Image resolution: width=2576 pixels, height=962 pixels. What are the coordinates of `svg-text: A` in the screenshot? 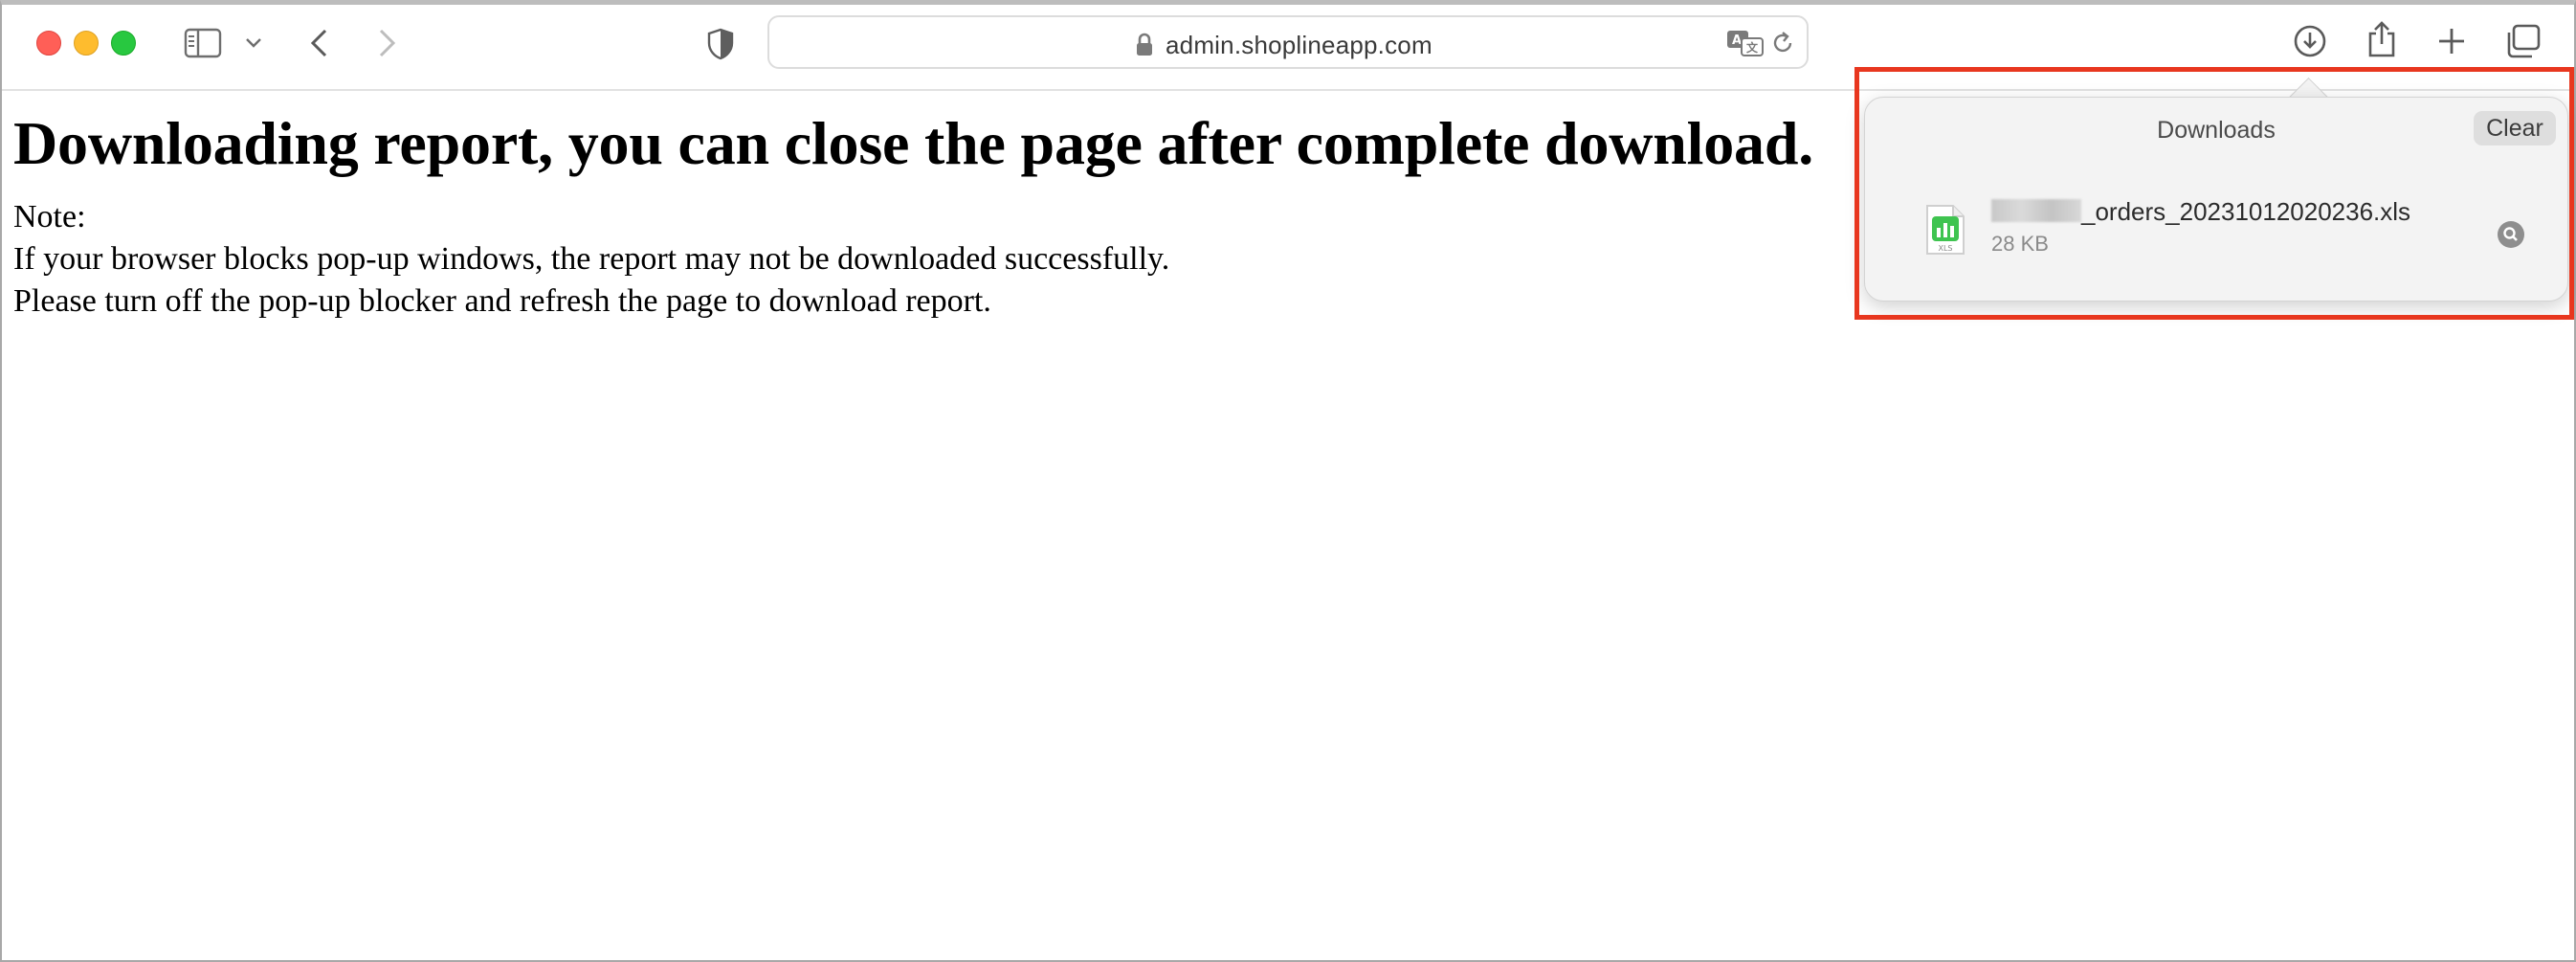 It's located at (1737, 41).